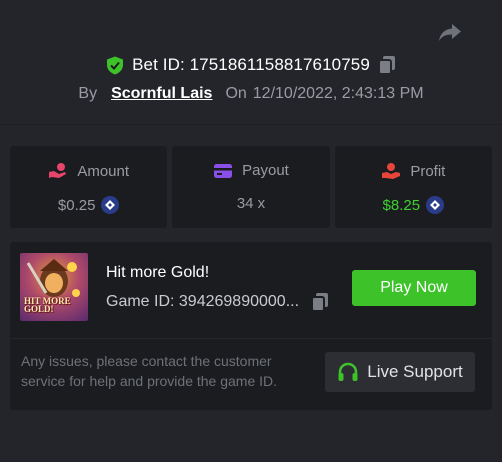 This screenshot has height=462, width=502. What do you see at coordinates (54, 287) in the screenshot?
I see `game-thumbnail: HIT MORE GOLD!` at bounding box center [54, 287].